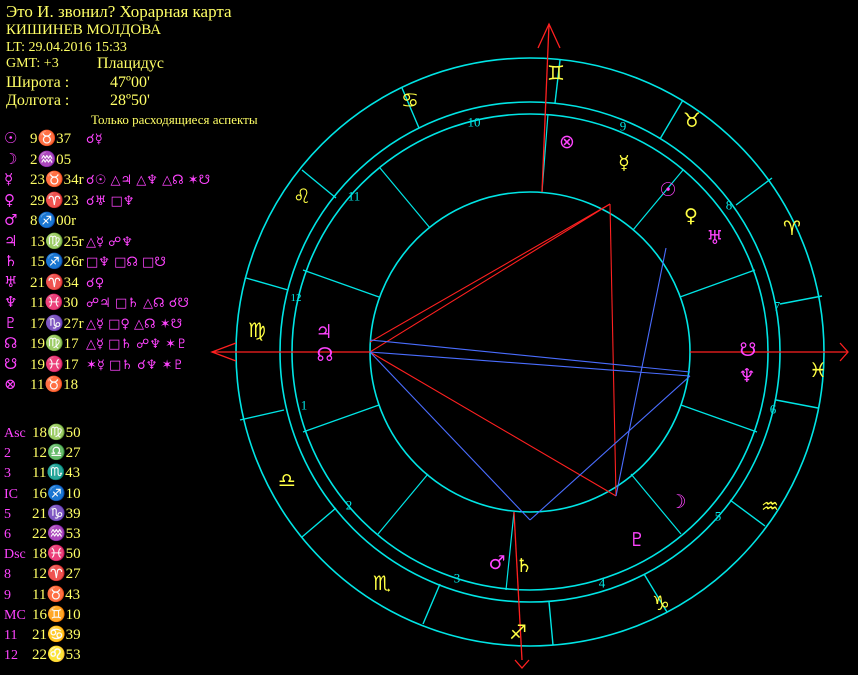 This screenshot has width=858, height=675. What do you see at coordinates (777, 306) in the screenshot?
I see `house-number-7: 7` at bounding box center [777, 306].